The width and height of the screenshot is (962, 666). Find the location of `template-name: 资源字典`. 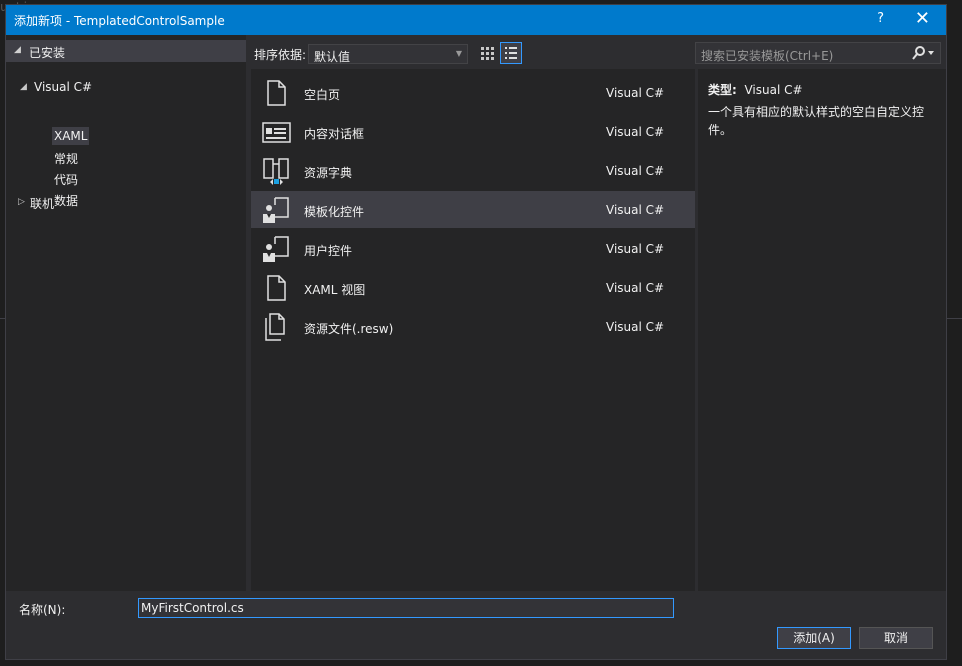

template-name: 资源字典 is located at coordinates (328, 173).